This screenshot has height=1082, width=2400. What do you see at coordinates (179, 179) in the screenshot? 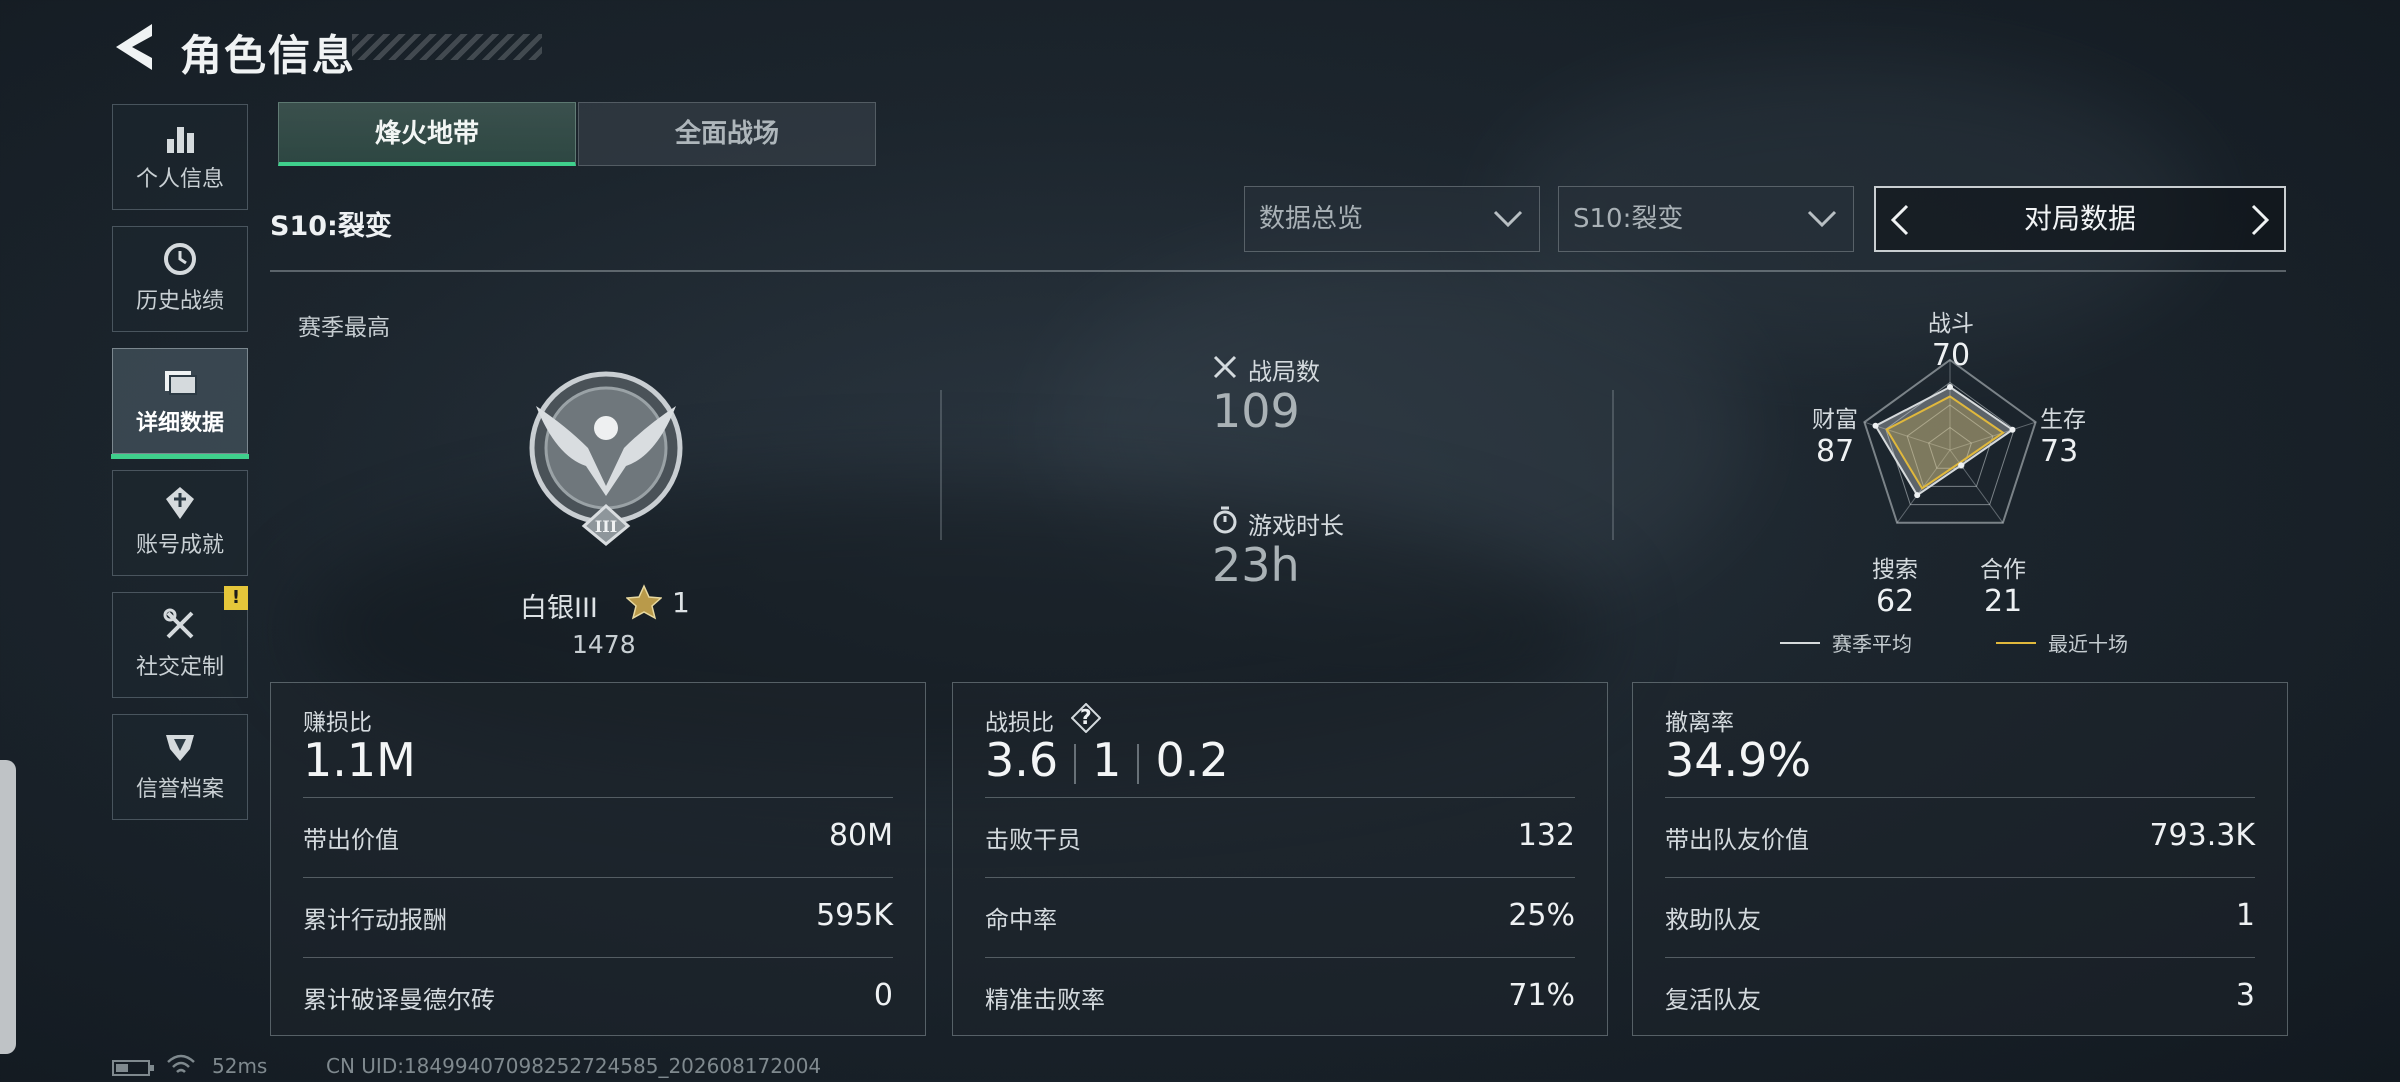
I see `sidebar-item-label: 个人信息` at bounding box center [179, 179].